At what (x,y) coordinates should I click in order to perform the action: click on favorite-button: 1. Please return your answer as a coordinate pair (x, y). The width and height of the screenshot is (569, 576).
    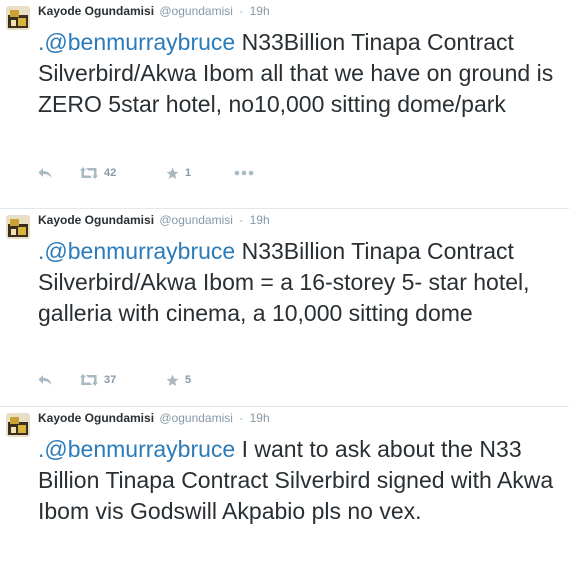
    Looking at the image, I should click on (178, 173).